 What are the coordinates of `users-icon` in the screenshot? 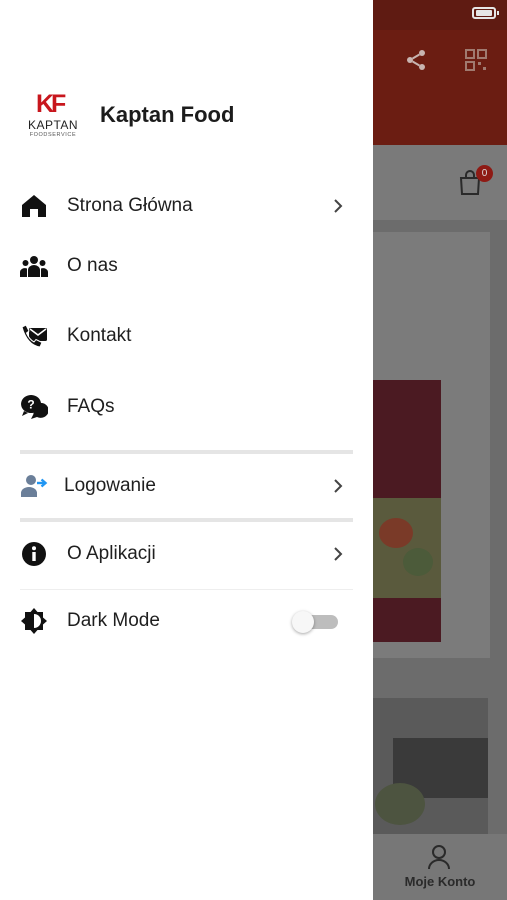 It's located at (34, 266).